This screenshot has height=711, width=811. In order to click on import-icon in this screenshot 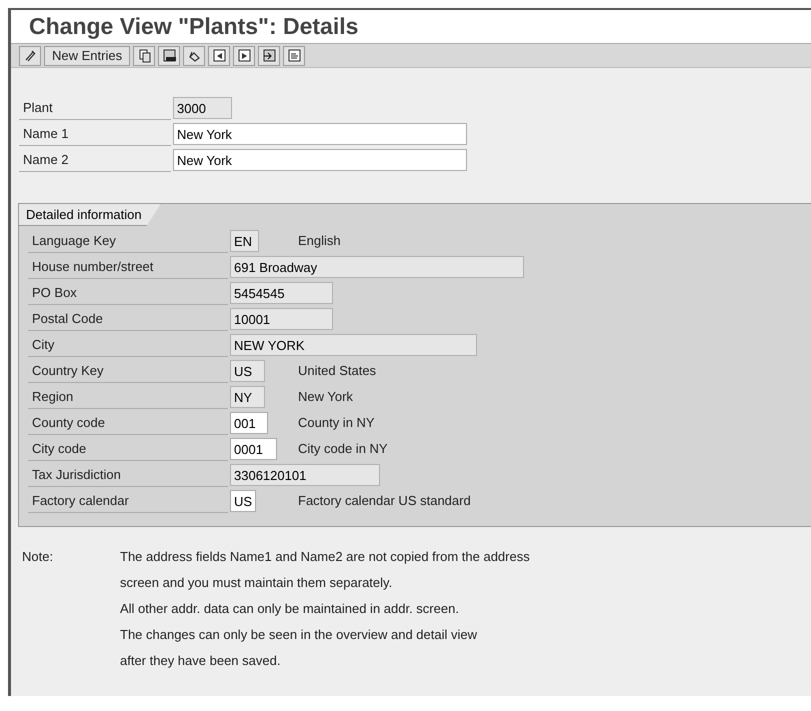, I will do `click(269, 55)`.